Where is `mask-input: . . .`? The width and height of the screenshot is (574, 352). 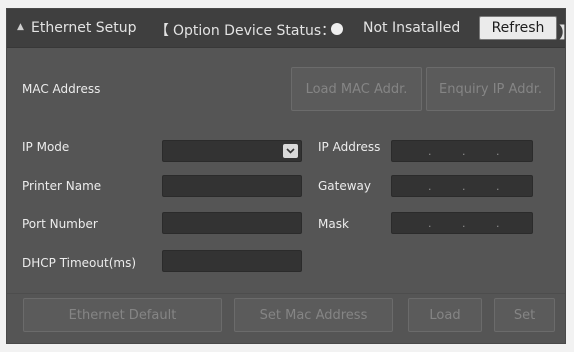 mask-input: . . . is located at coordinates (462, 223).